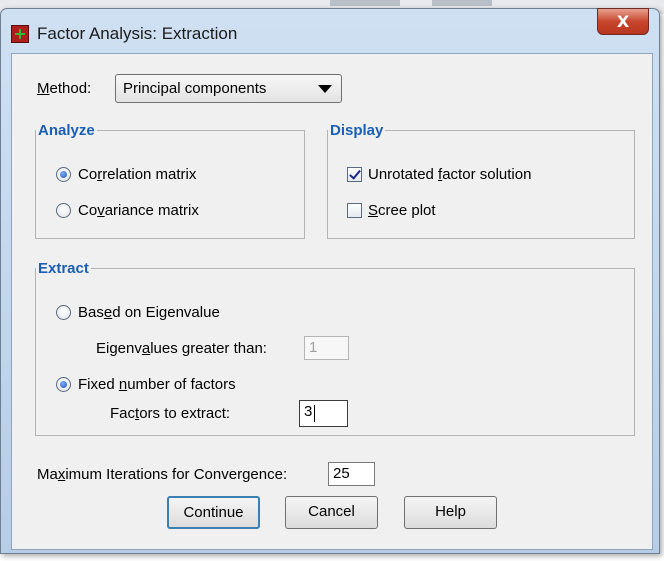 This screenshot has height=561, width=664. What do you see at coordinates (354, 210) in the screenshot?
I see `scree-plot-checkbox` at bounding box center [354, 210].